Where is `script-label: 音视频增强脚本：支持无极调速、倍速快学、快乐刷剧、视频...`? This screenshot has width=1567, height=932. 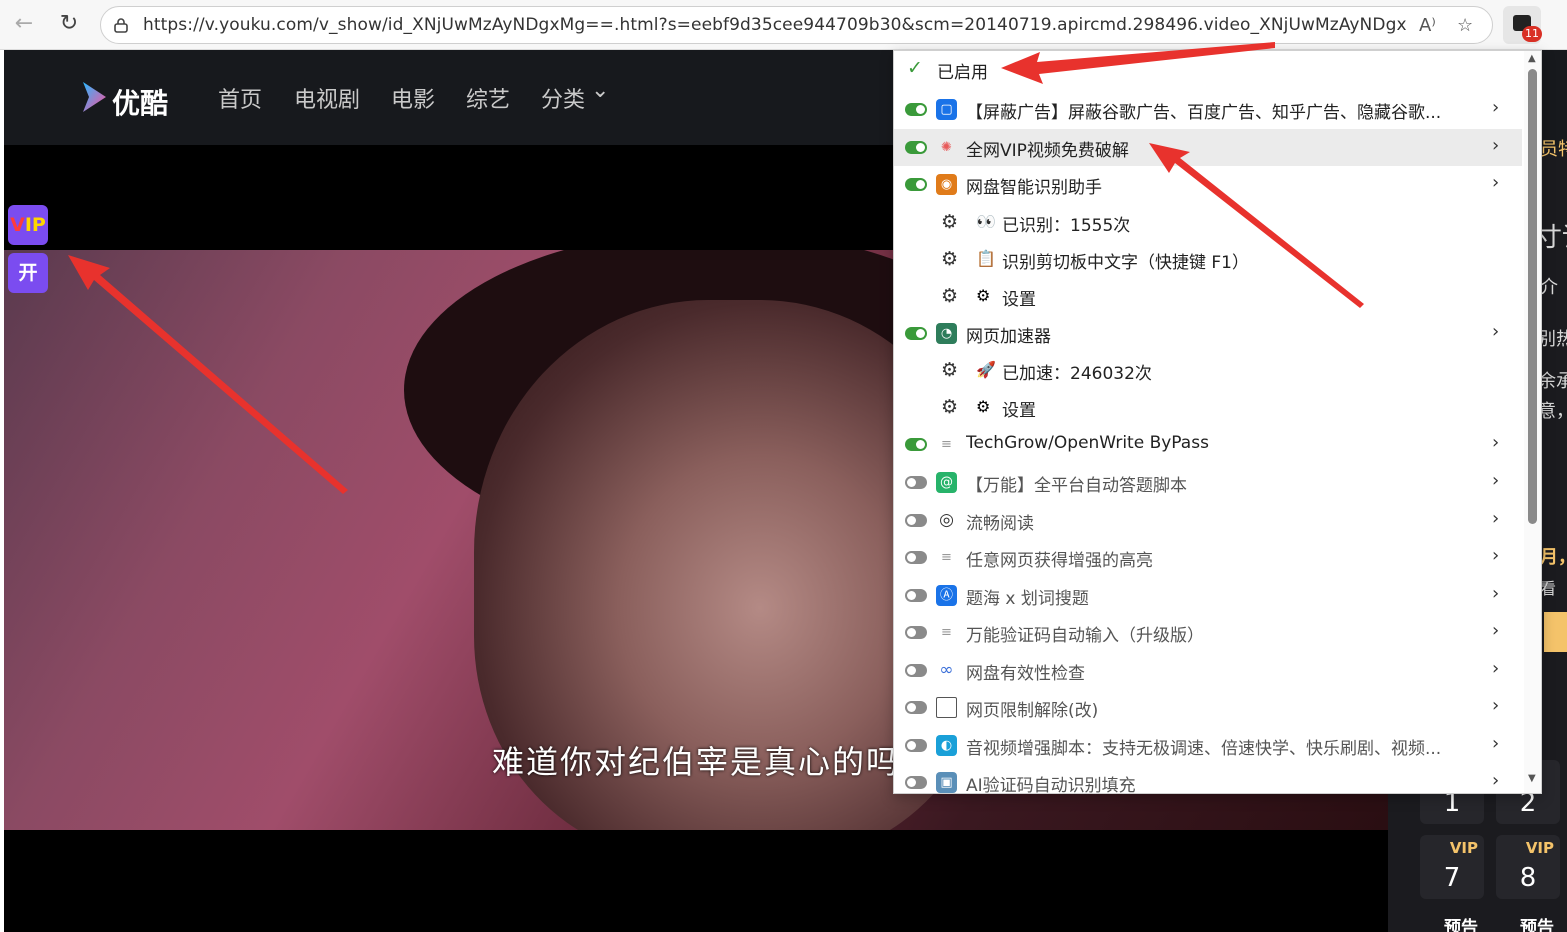
script-label: 音视频增强脚本：支持无极调速、倍速快学、快乐刷剧、视频... is located at coordinates (1204, 748).